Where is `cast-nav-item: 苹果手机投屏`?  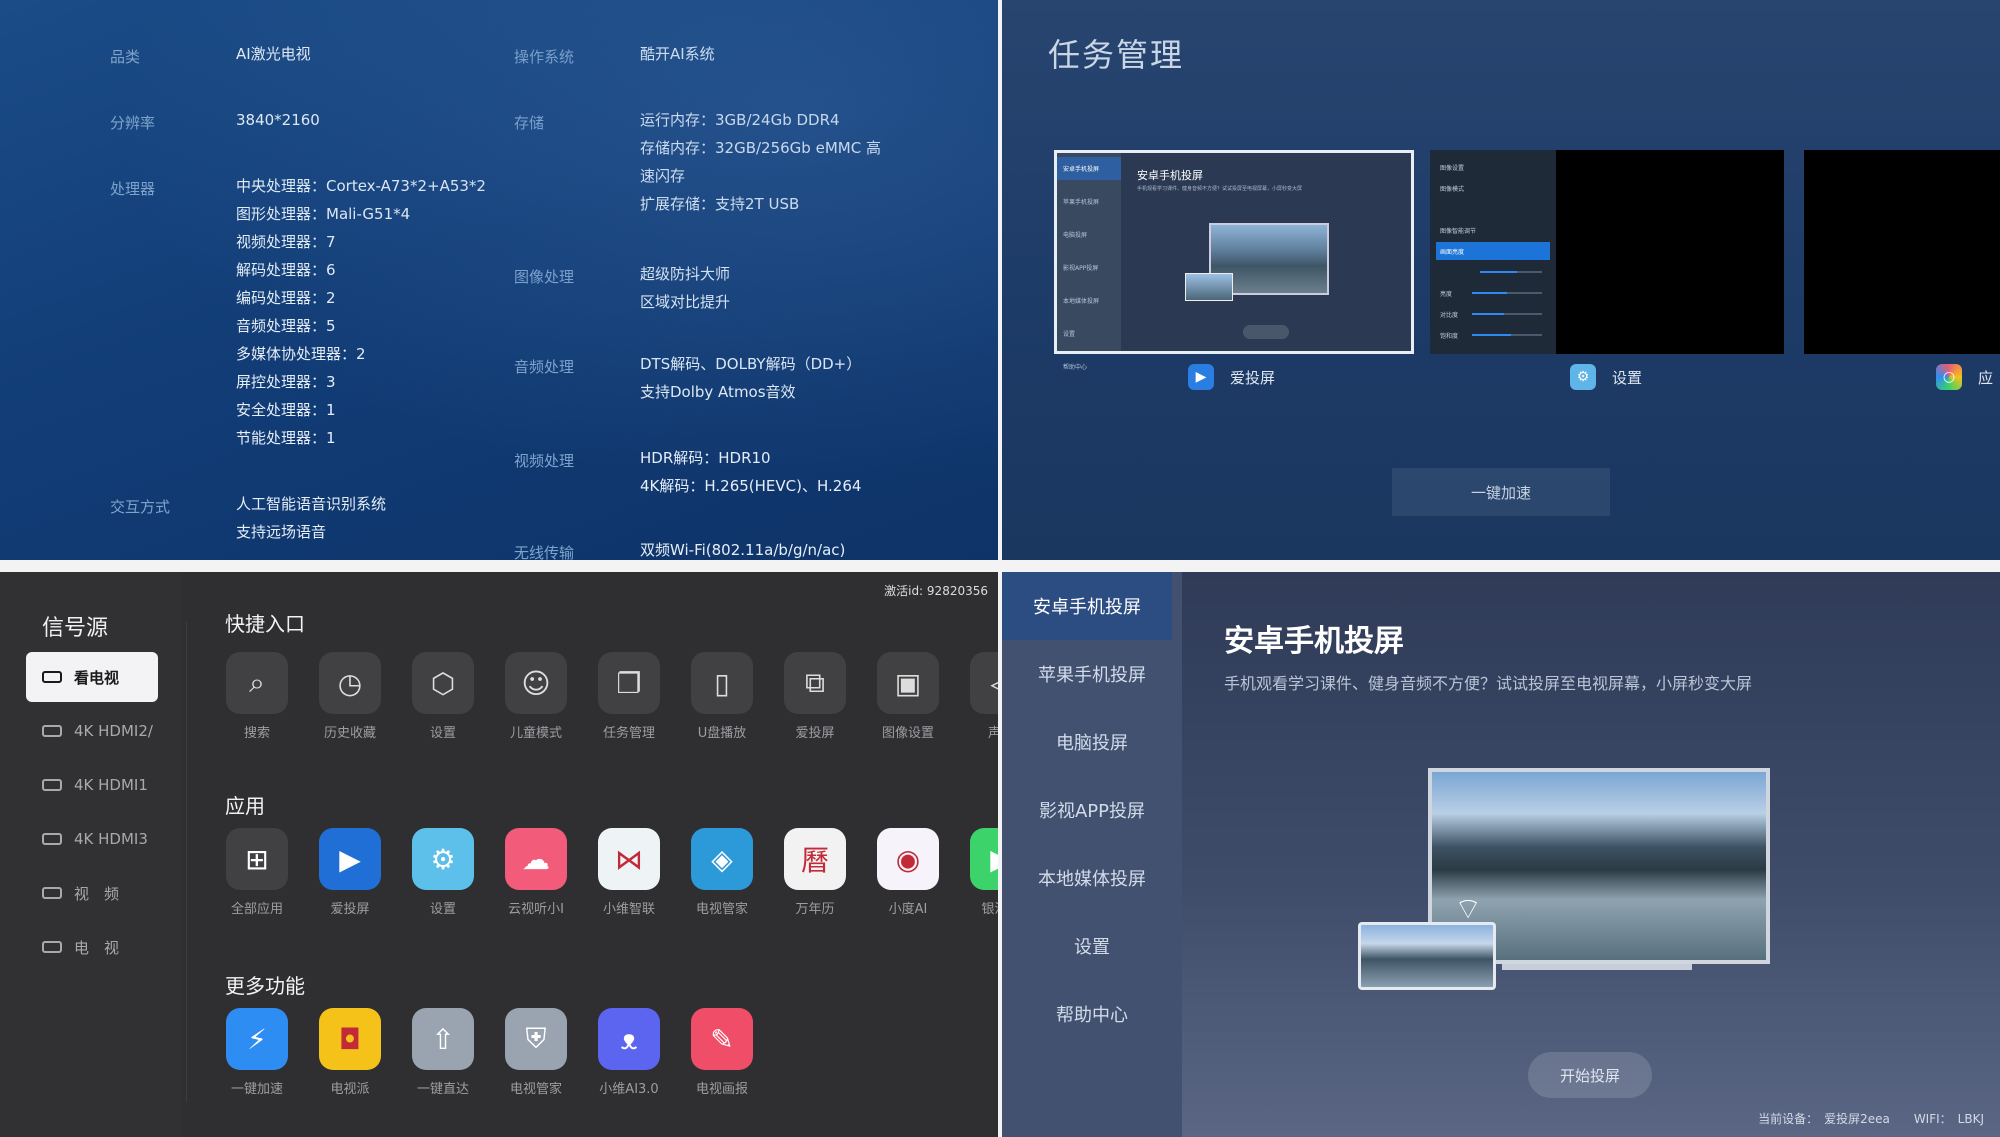
cast-nav-item: 苹果手机投屏 is located at coordinates (1092, 674).